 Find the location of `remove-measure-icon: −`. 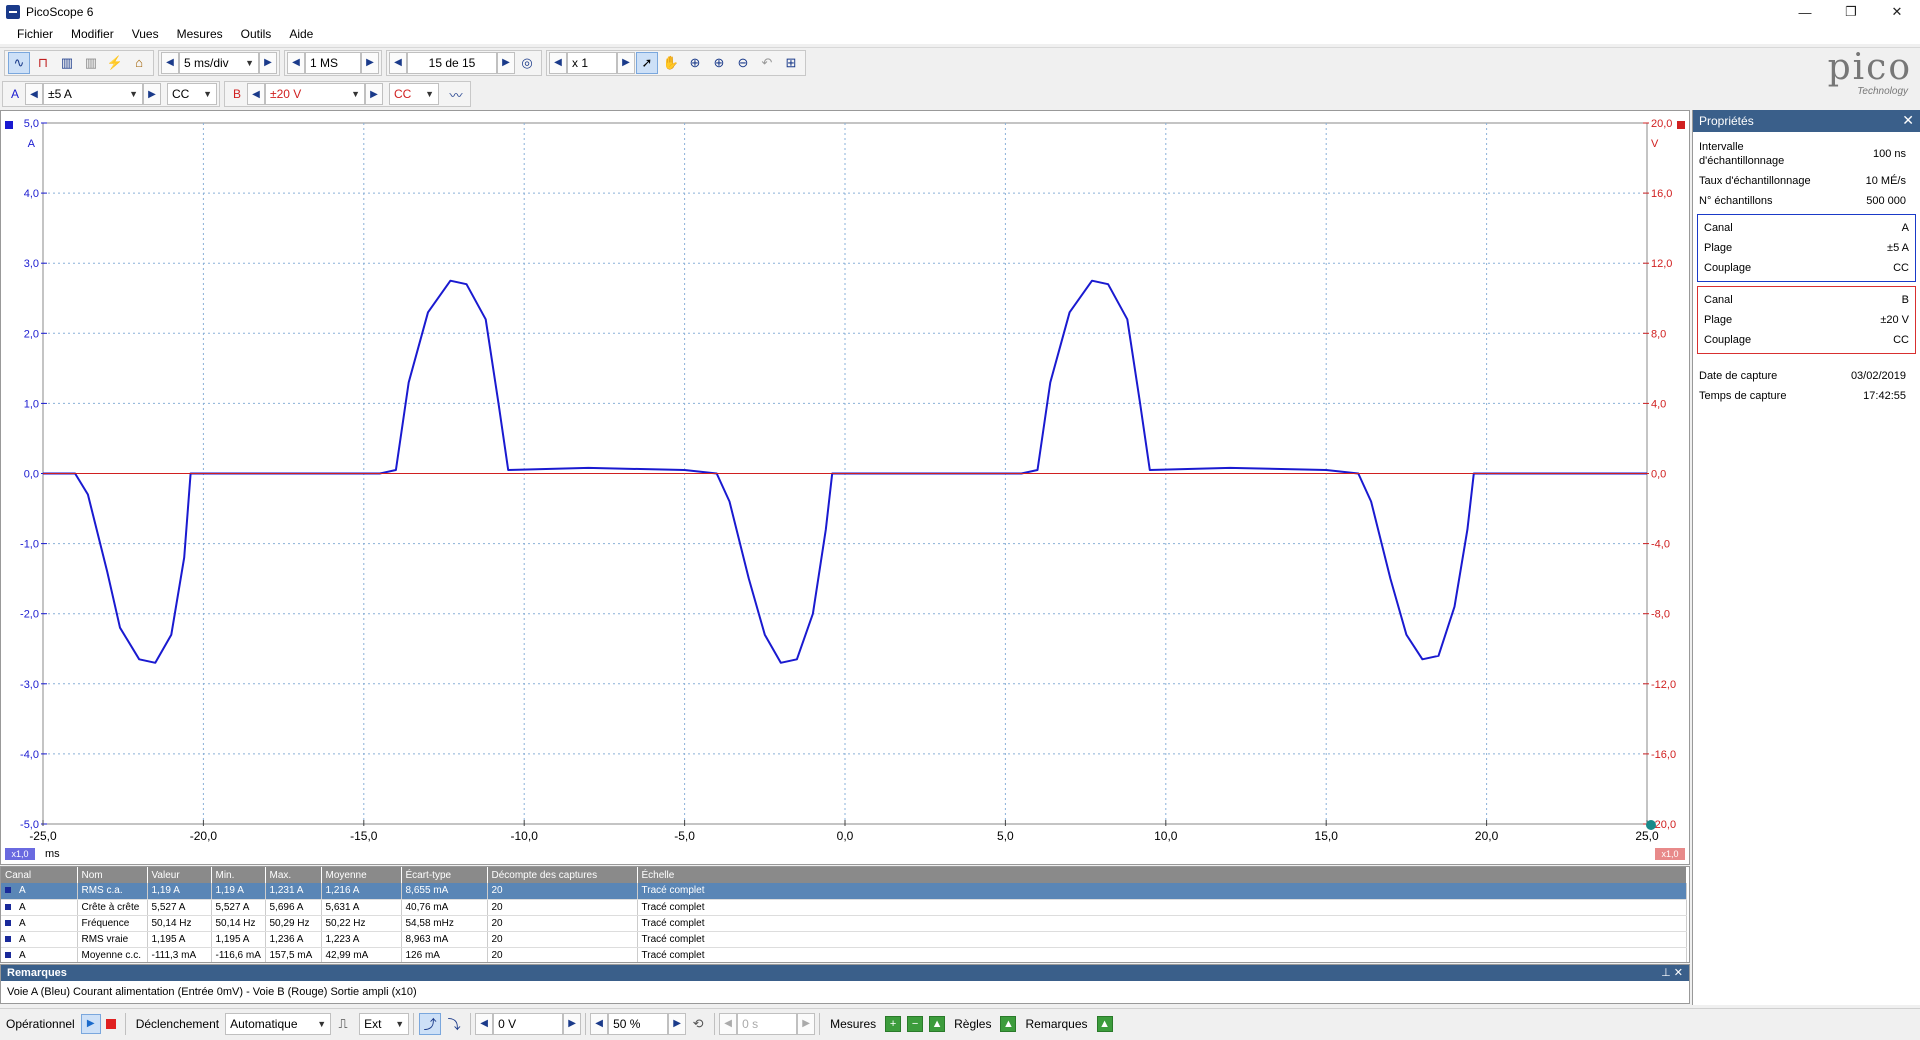

remove-measure-icon: − is located at coordinates (915, 1023).